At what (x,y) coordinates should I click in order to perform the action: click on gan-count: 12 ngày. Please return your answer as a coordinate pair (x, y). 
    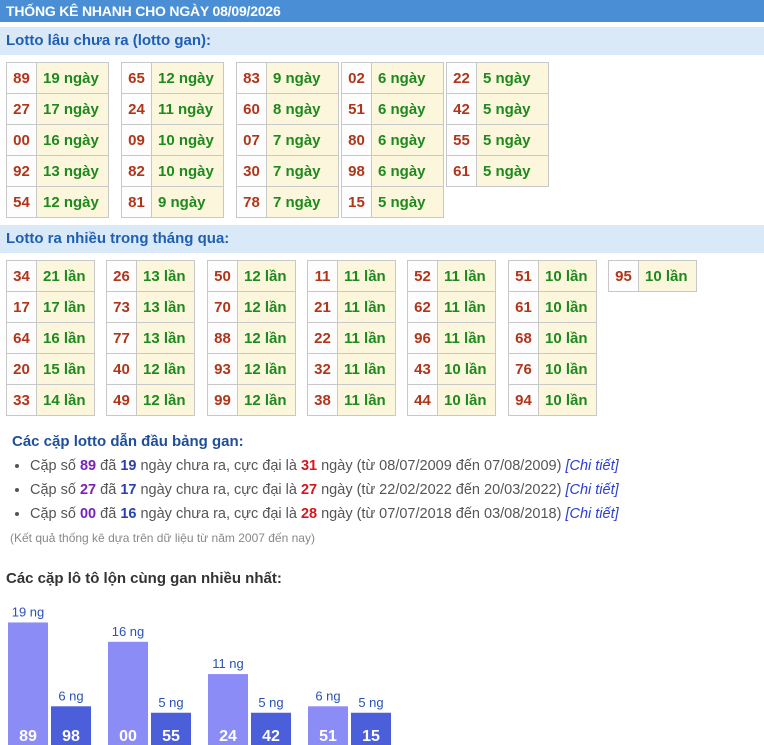
    Looking at the image, I should click on (187, 78).